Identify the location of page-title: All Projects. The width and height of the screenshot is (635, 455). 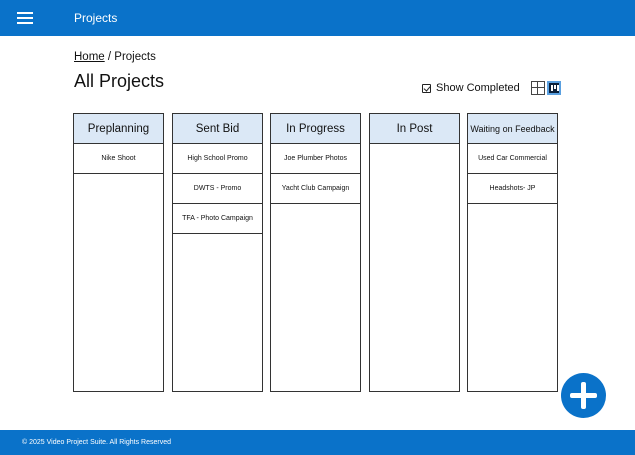
(119, 81).